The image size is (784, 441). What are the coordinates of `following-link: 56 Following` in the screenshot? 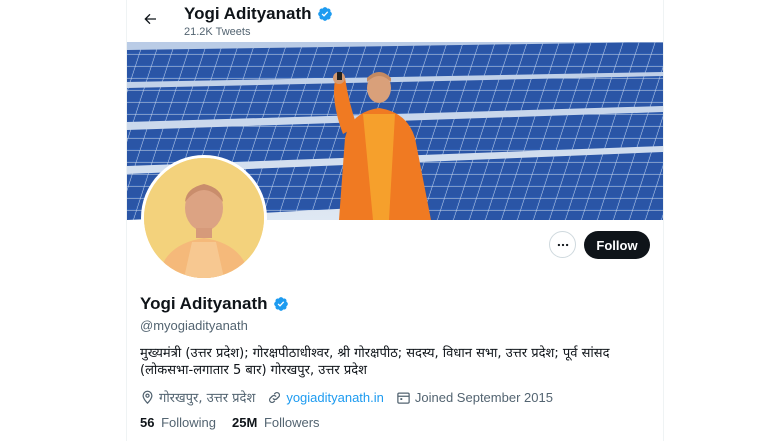 It's located at (178, 422).